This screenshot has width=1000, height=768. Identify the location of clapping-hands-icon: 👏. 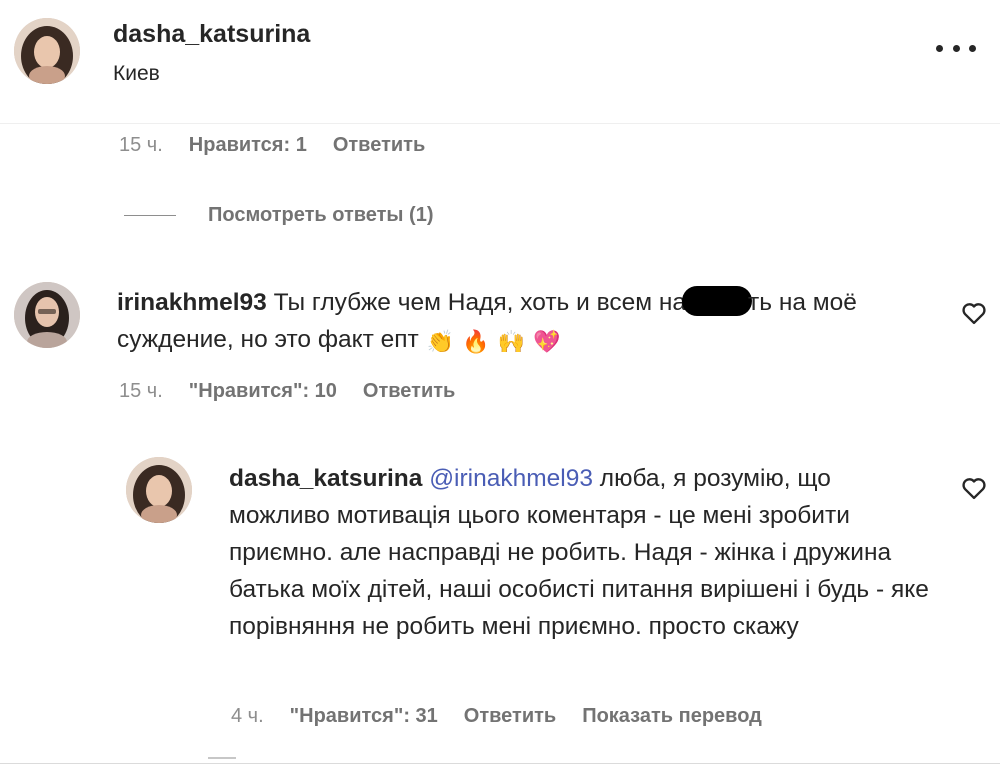
(440, 341).